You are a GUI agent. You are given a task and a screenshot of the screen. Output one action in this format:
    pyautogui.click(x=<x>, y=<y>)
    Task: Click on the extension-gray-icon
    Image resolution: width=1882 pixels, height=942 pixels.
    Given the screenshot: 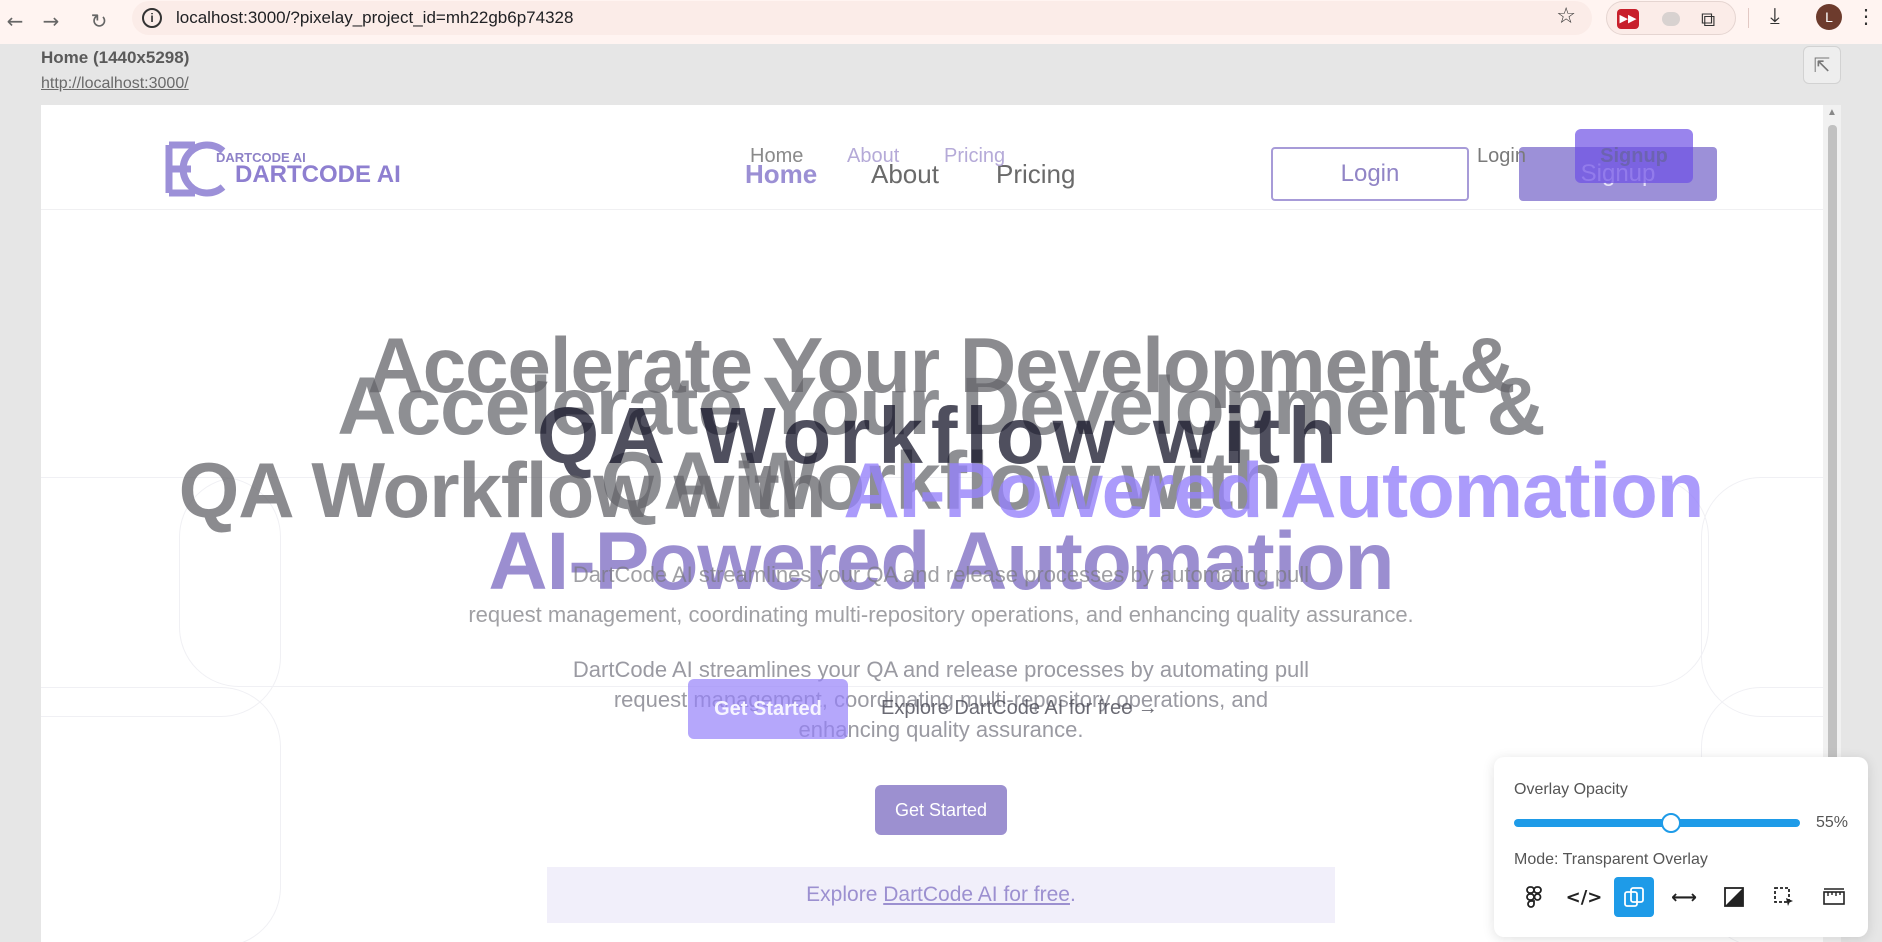 What is the action you would take?
    pyautogui.click(x=1671, y=19)
    